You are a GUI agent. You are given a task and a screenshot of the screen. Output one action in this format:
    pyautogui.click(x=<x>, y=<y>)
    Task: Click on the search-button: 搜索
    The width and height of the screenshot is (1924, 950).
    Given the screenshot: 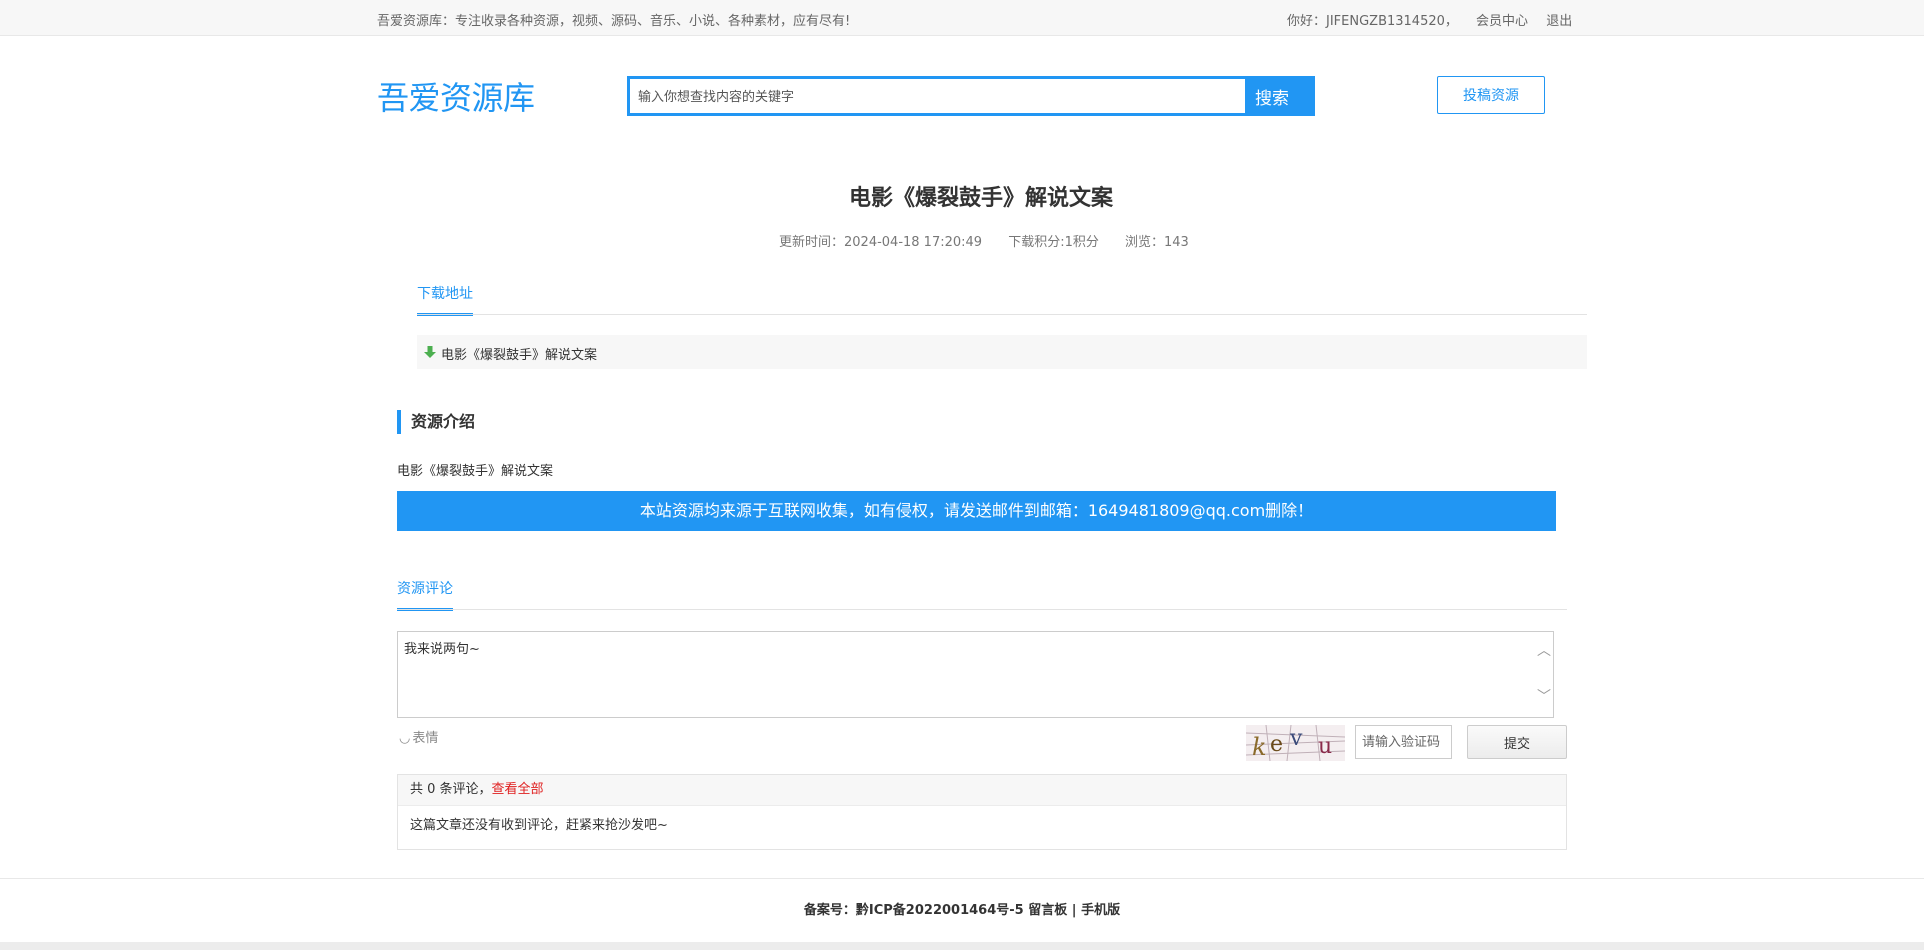 What is the action you would take?
    pyautogui.click(x=1280, y=96)
    